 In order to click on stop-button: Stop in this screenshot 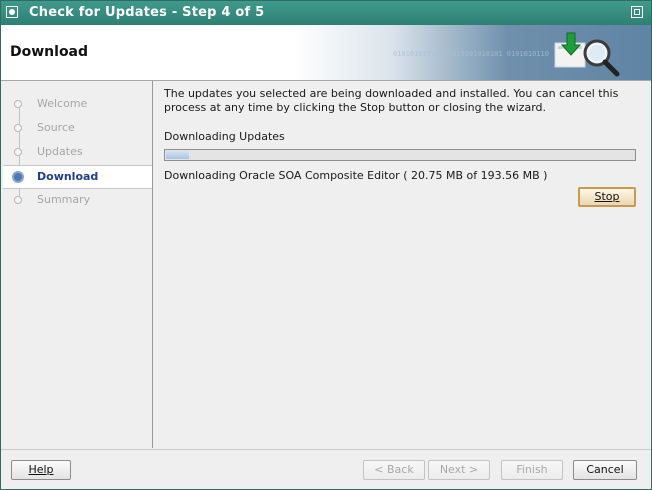, I will do `click(607, 197)`.